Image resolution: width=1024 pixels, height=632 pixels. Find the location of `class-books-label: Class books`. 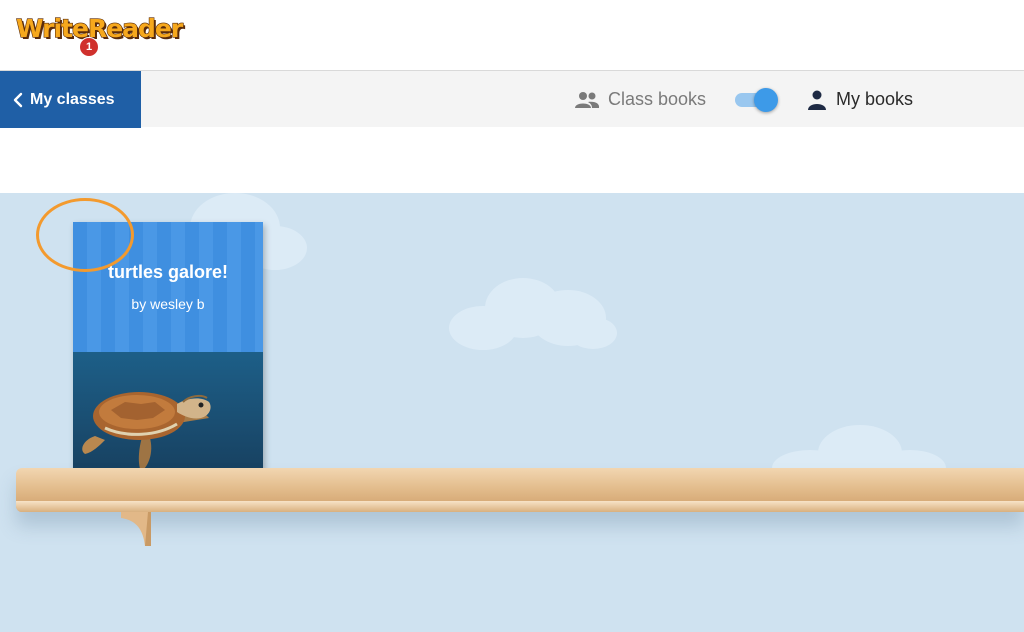

class-books-label: Class books is located at coordinates (657, 99).